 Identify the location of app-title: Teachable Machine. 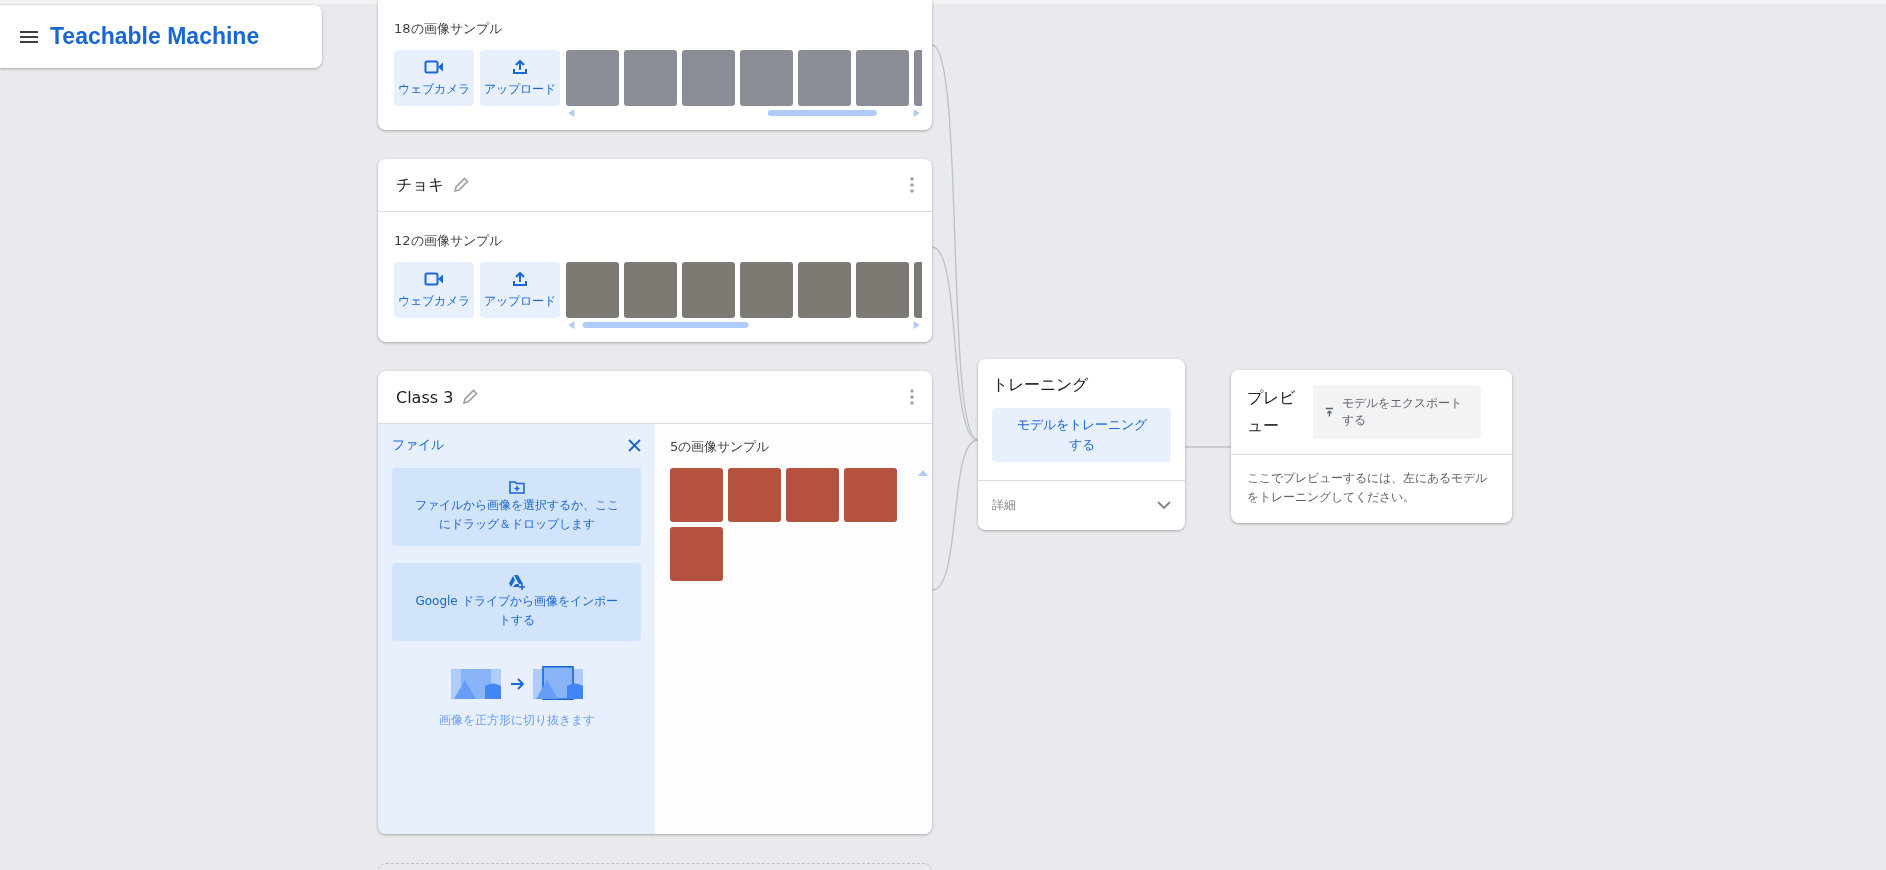
(155, 36).